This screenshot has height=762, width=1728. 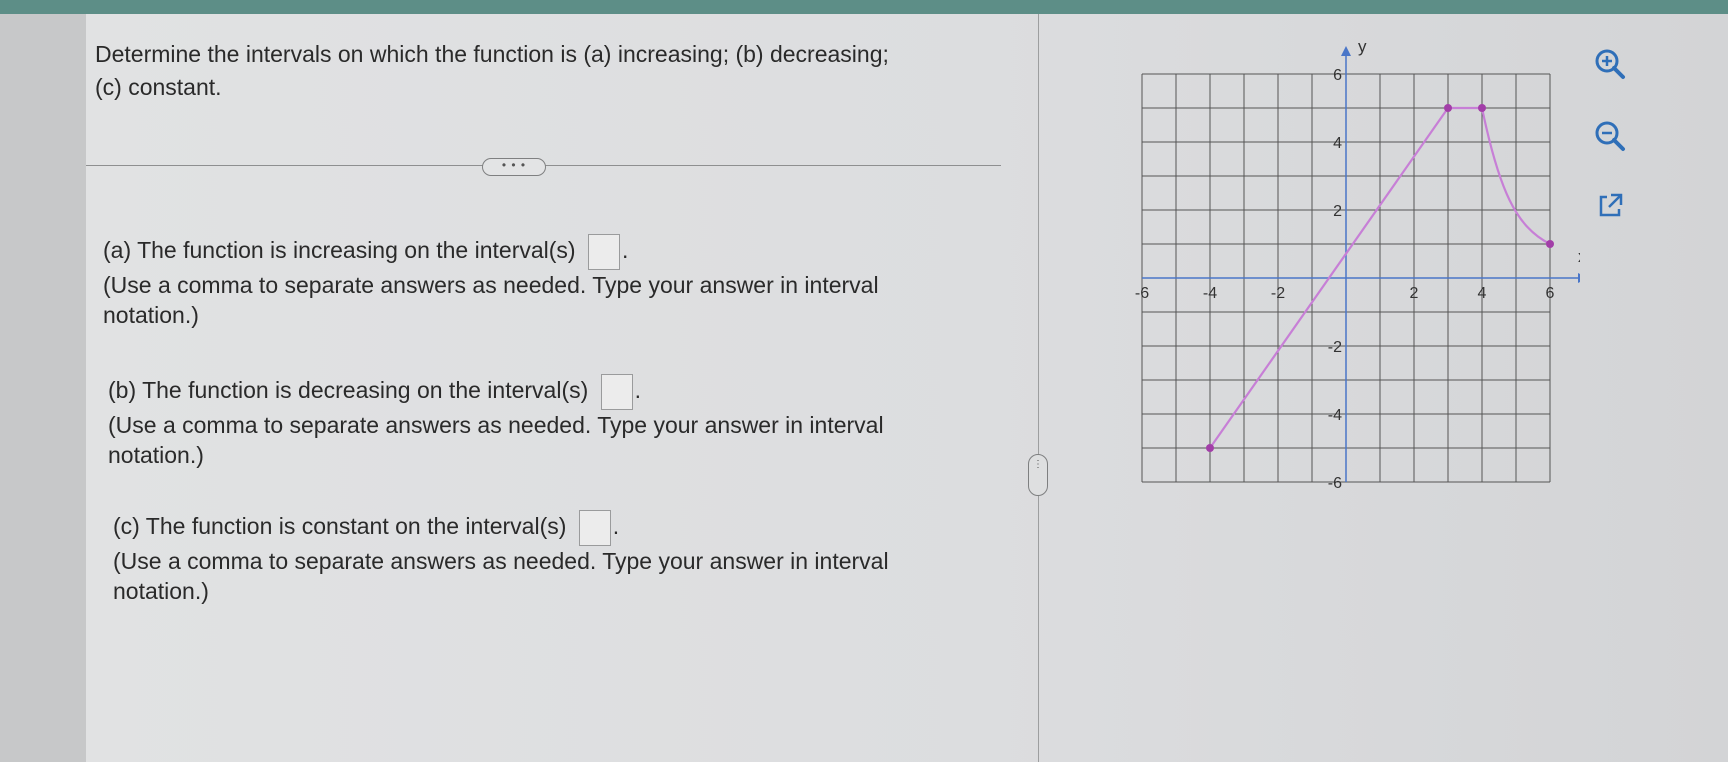 What do you see at coordinates (1362, 47) in the screenshot?
I see `y-axis-label: y` at bounding box center [1362, 47].